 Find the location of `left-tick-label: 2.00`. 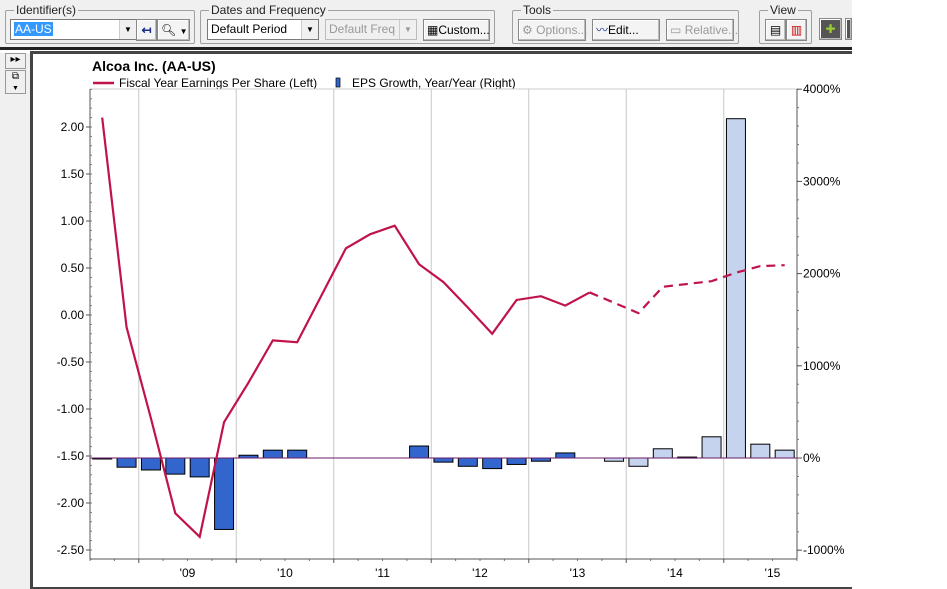

left-tick-label: 2.00 is located at coordinates (73, 127).